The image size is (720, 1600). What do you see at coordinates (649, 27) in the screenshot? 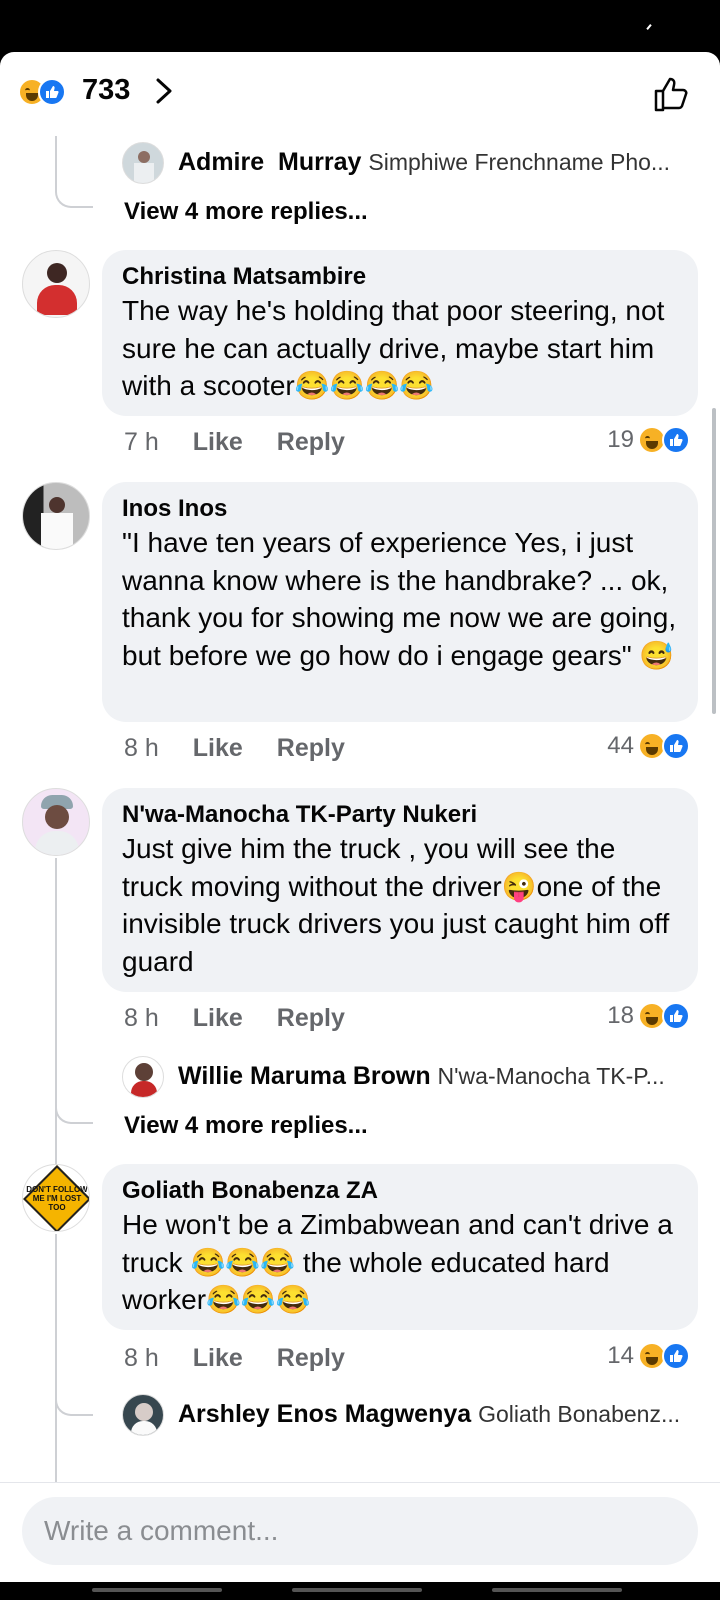
I see `signal-icon` at bounding box center [649, 27].